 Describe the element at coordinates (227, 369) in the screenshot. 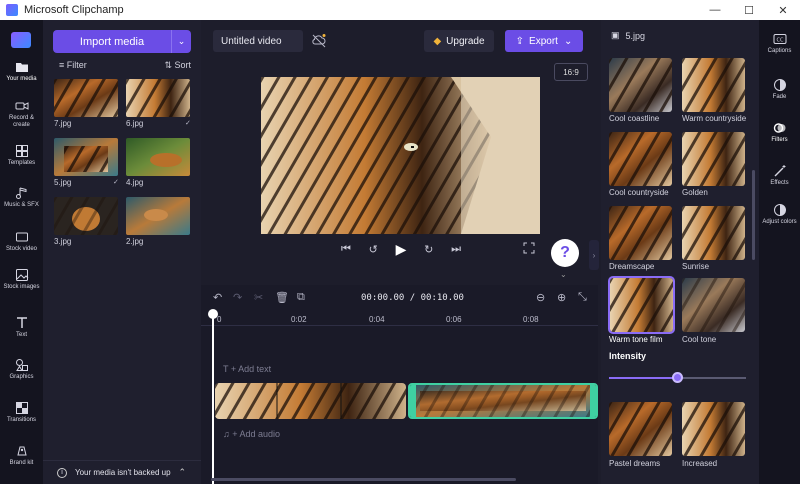

I see `text-t-icon: T` at that location.